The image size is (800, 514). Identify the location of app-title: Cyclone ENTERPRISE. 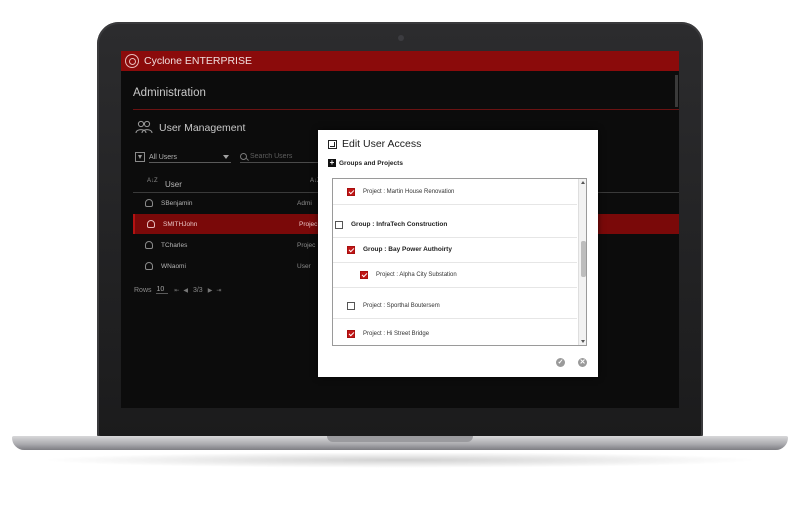
(198, 61).